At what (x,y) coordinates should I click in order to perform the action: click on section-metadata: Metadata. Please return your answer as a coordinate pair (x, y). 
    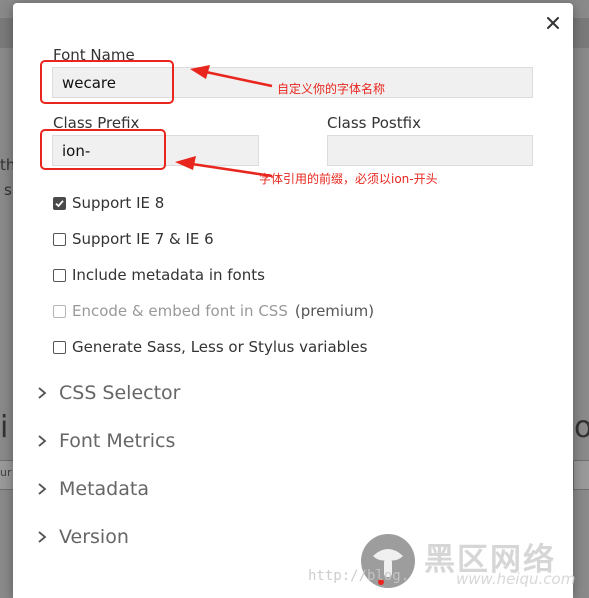
    Looking at the image, I should click on (92, 489).